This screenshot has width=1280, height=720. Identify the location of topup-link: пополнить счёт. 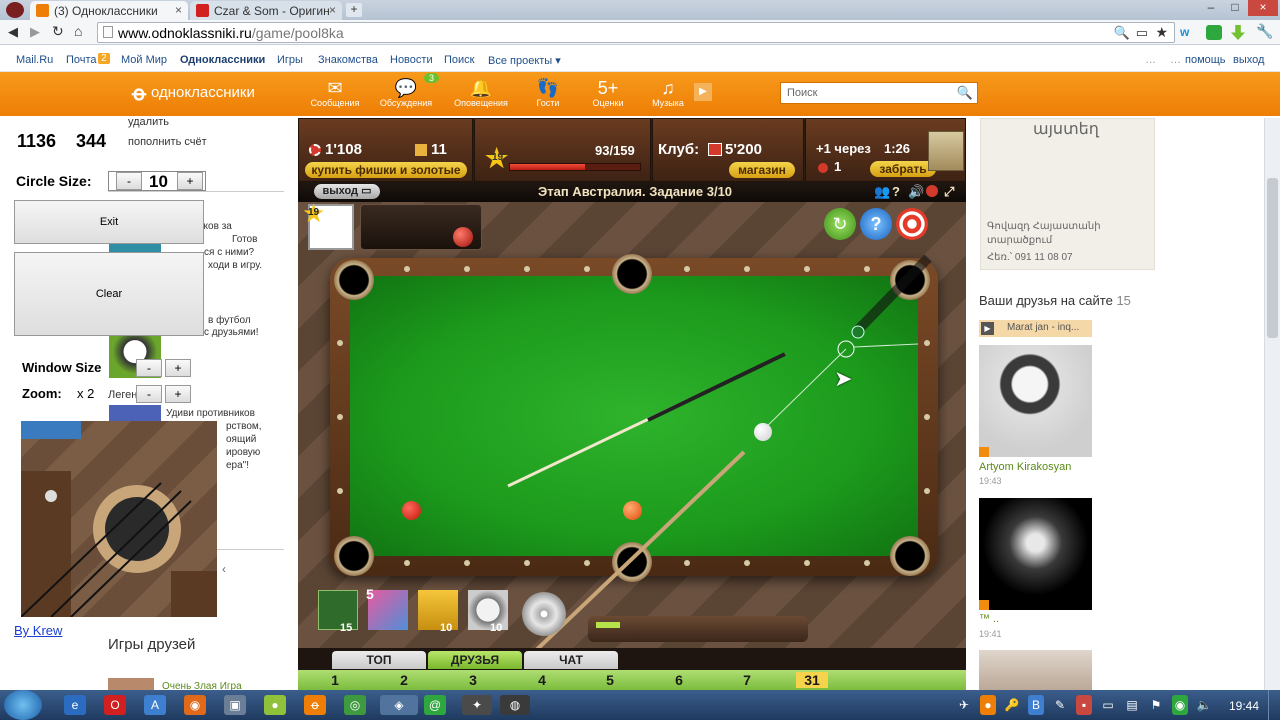
(167, 142).